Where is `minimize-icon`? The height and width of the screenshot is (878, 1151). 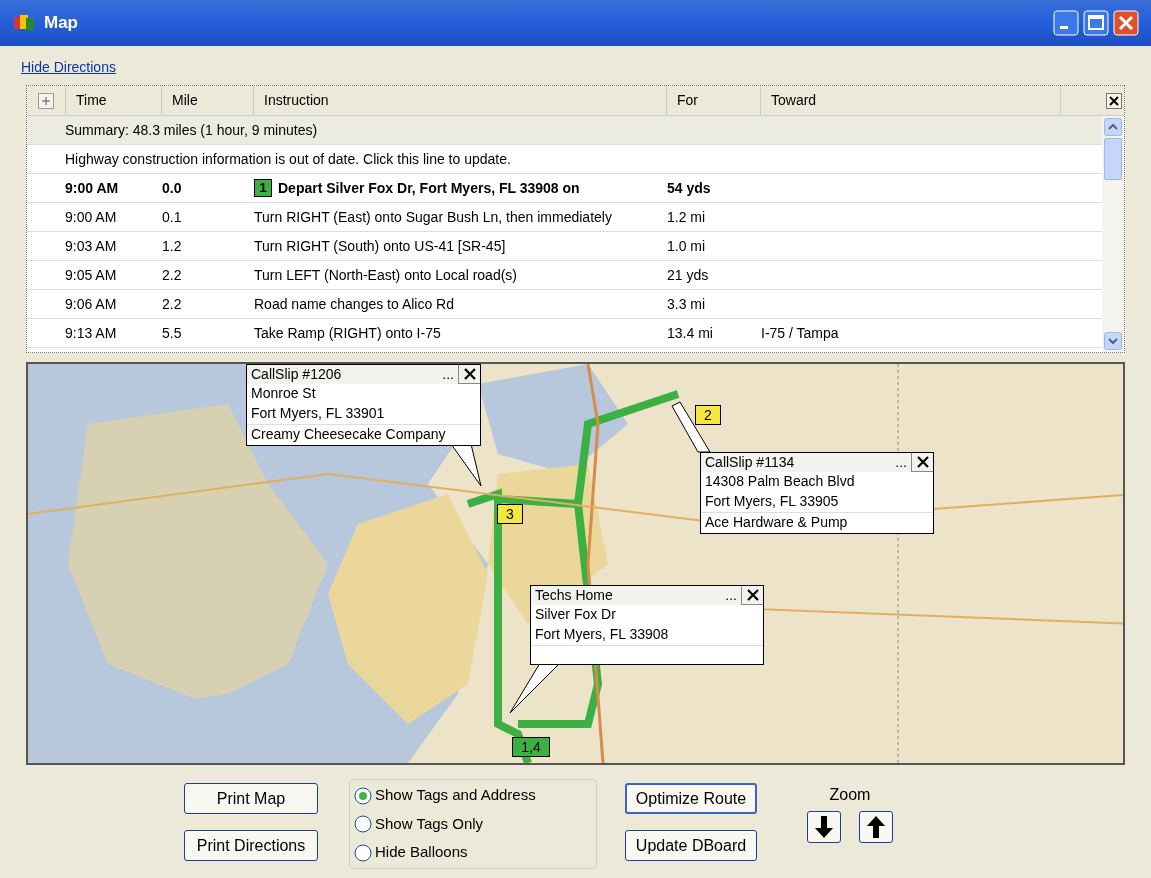
minimize-icon is located at coordinates (1066, 23).